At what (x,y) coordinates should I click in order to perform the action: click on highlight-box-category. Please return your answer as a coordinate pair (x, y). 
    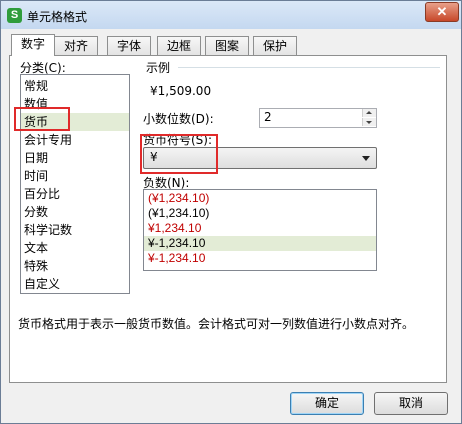
    Looking at the image, I should click on (42, 119).